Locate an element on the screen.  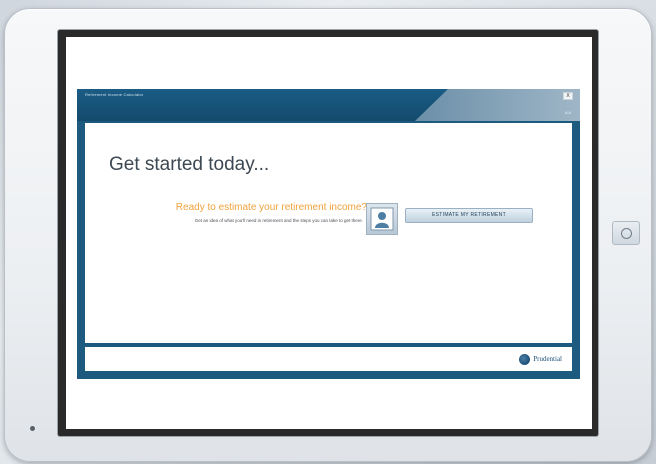
titlebar-decoration is located at coordinates (497, 105).